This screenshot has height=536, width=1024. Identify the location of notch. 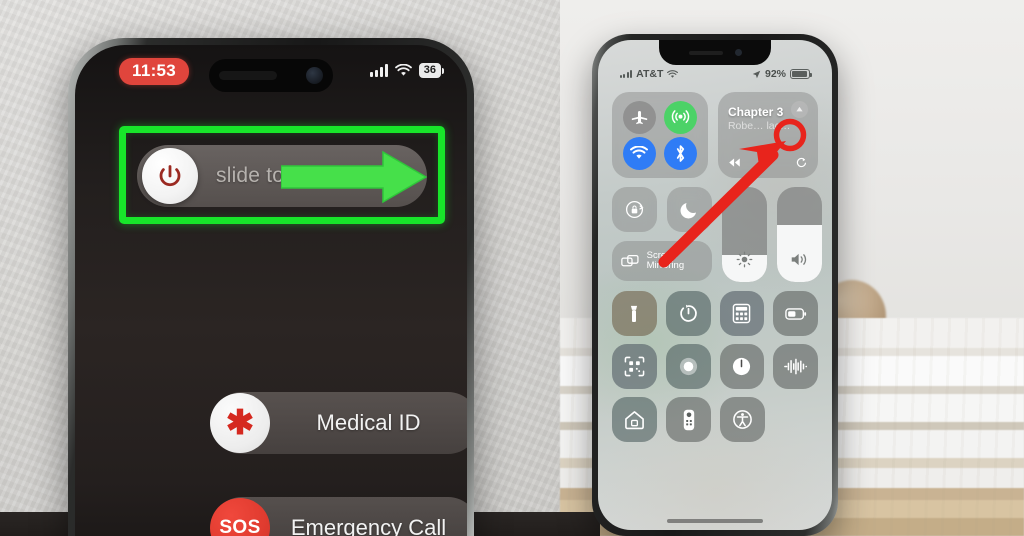
(715, 52).